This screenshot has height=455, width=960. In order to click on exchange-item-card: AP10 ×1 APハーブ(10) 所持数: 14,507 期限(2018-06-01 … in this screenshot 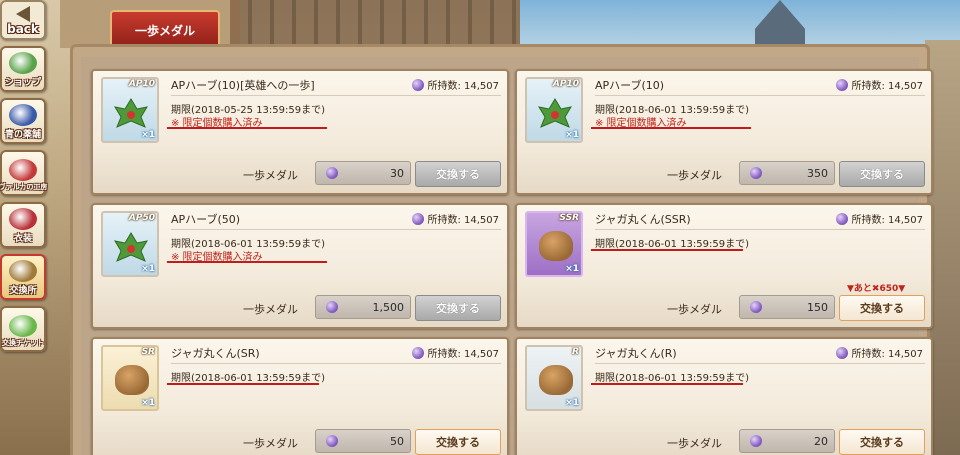, I will do `click(724, 132)`.